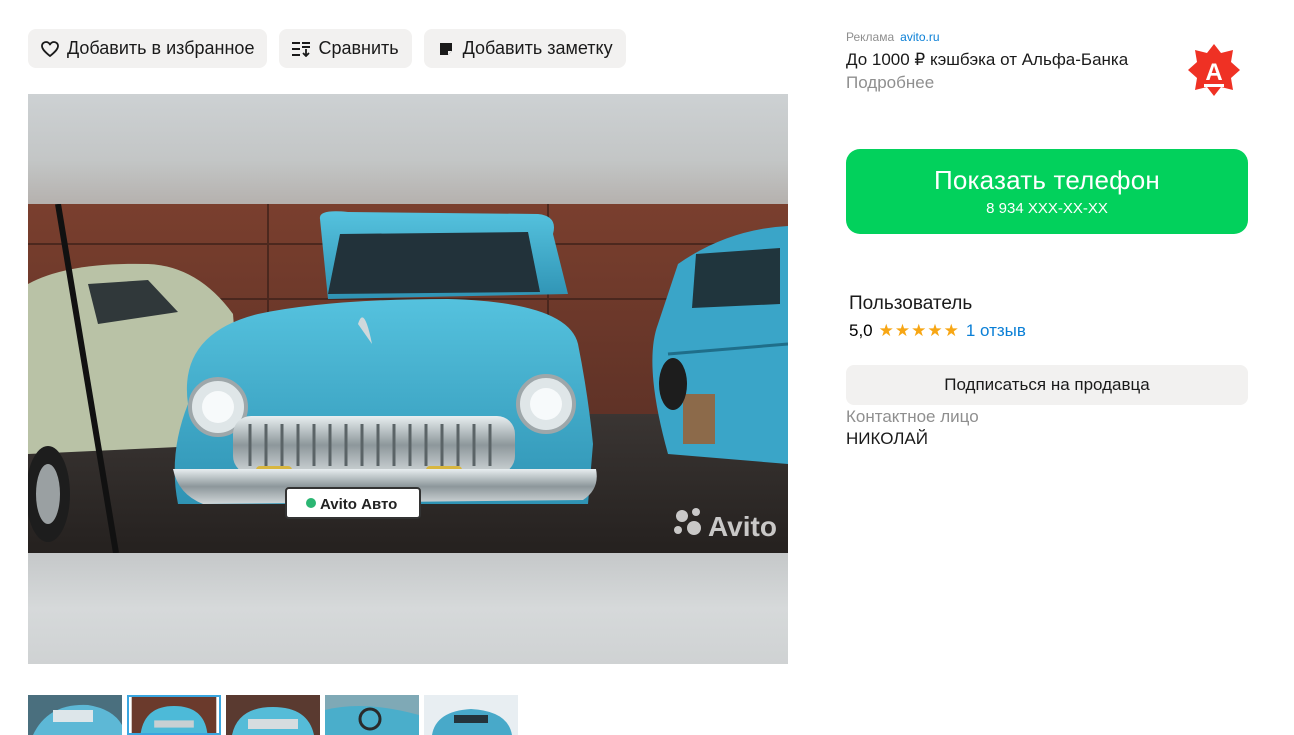  I want to click on ad-title: До 1000 ₽ кэшбэка от Альфа-Банка, so click(1046, 60).